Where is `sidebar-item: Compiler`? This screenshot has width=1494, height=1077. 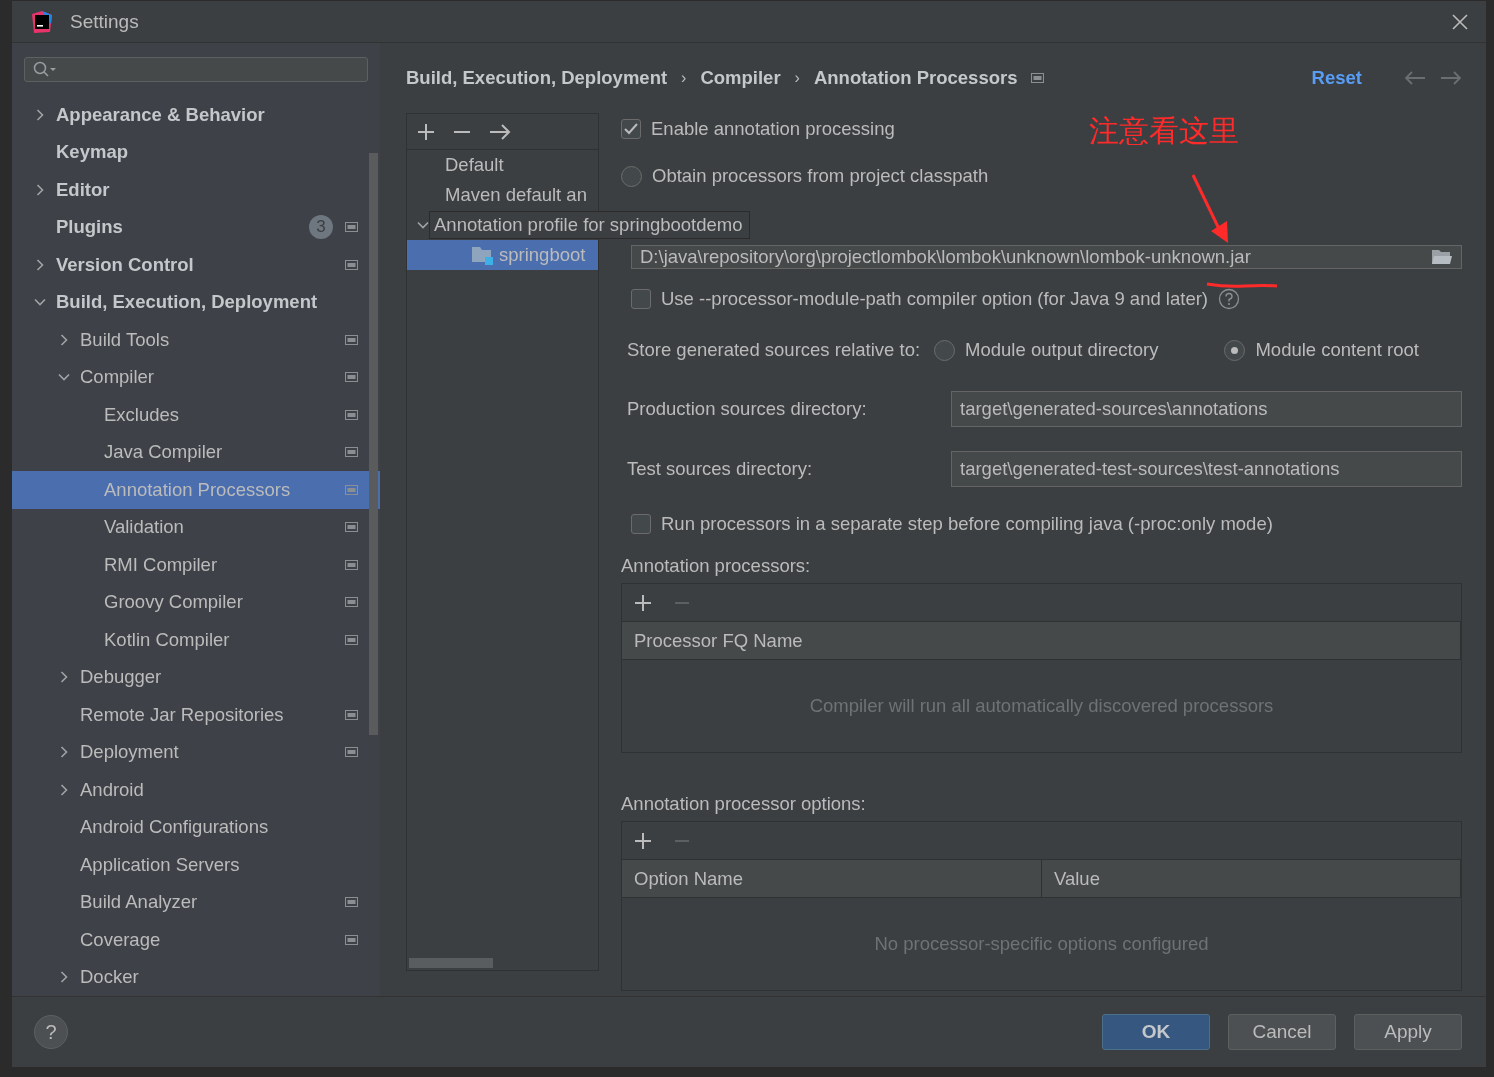 sidebar-item: Compiler is located at coordinates (196, 377).